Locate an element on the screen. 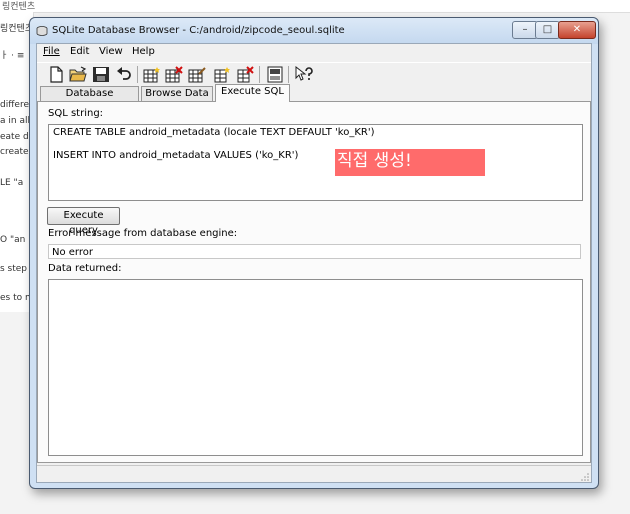 The width and height of the screenshot is (630, 514). error-message-label: Error message from database engine: is located at coordinates (143, 233).